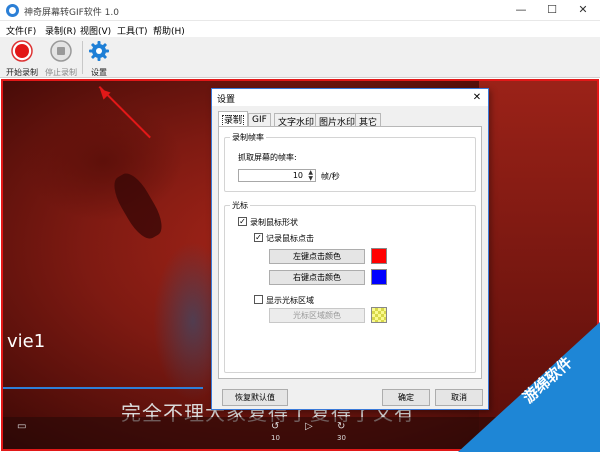 Image resolution: width=600 pixels, height=452 pixels. Describe the element at coordinates (242, 221) in the screenshot. I see `record-cursor-checkbox: ✓` at that location.